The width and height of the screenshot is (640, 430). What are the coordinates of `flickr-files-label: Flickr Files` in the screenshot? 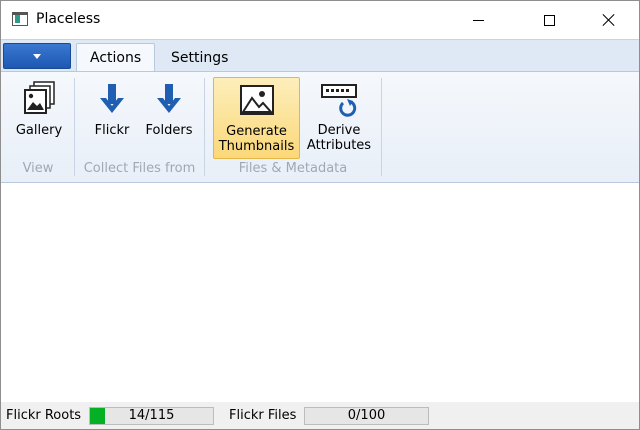 It's located at (263, 415).